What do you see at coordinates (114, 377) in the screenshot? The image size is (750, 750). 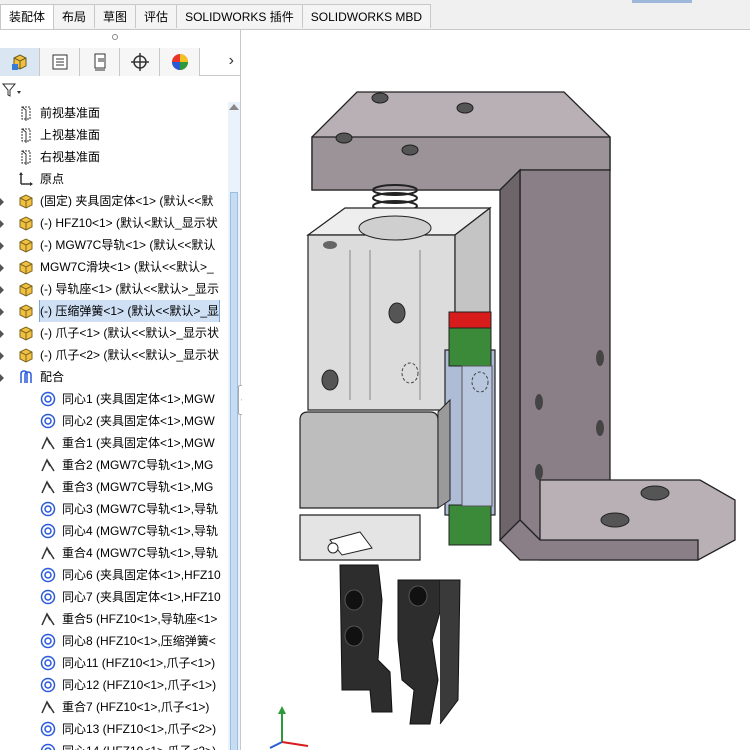 I see `tree-item: 配合` at bounding box center [114, 377].